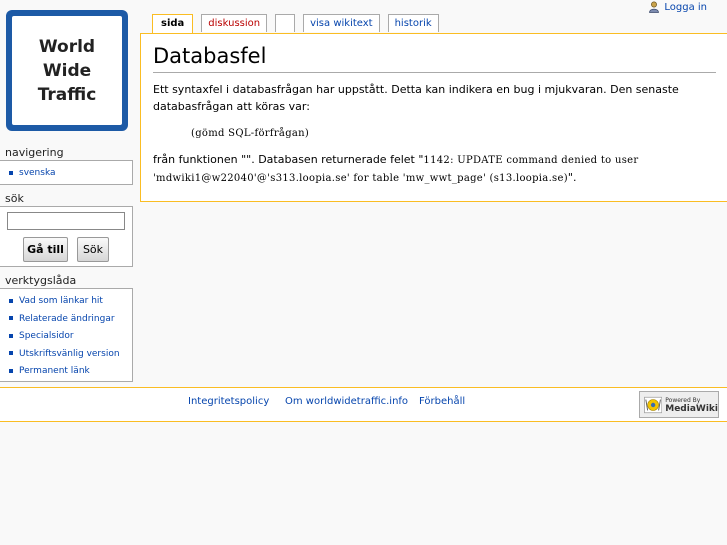 This screenshot has width=727, height=545. I want to click on site-logo: World Wide Traffic, so click(67, 70).